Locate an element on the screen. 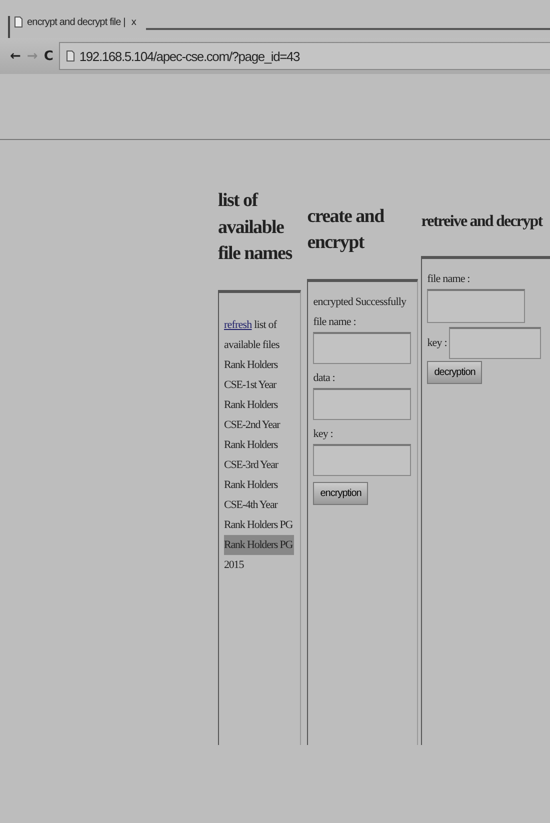 The width and height of the screenshot is (550, 823). close-tab-button: x is located at coordinates (133, 22).